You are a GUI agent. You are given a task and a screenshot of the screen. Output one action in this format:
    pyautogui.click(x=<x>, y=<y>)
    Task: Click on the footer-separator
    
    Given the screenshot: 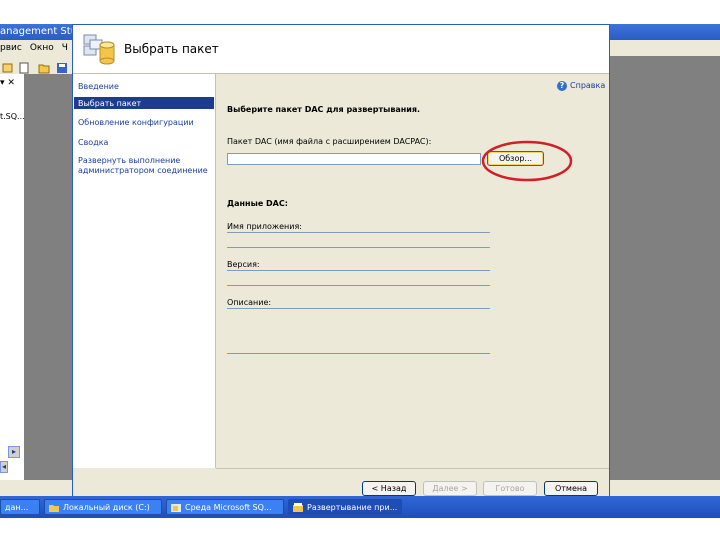 What is the action you would take?
    pyautogui.click(x=412, y=468)
    